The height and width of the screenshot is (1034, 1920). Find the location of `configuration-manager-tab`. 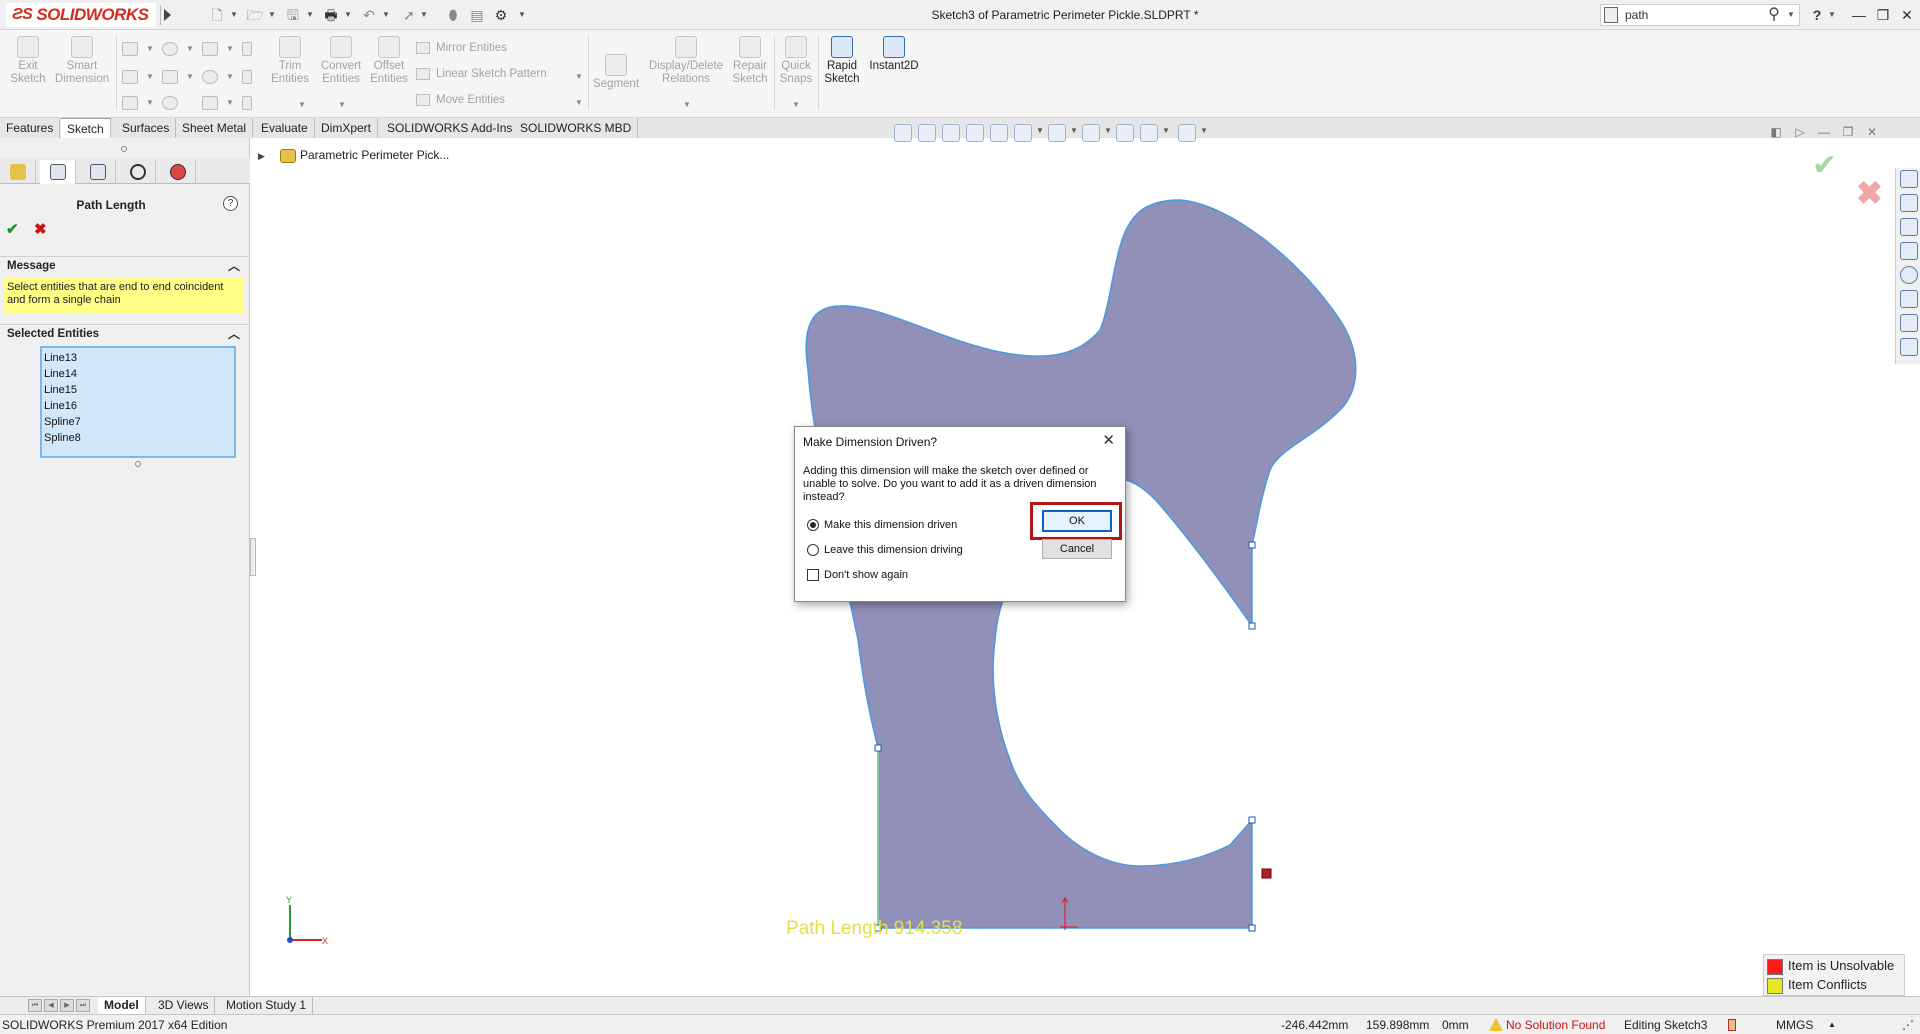

configuration-manager-tab is located at coordinates (98, 172).